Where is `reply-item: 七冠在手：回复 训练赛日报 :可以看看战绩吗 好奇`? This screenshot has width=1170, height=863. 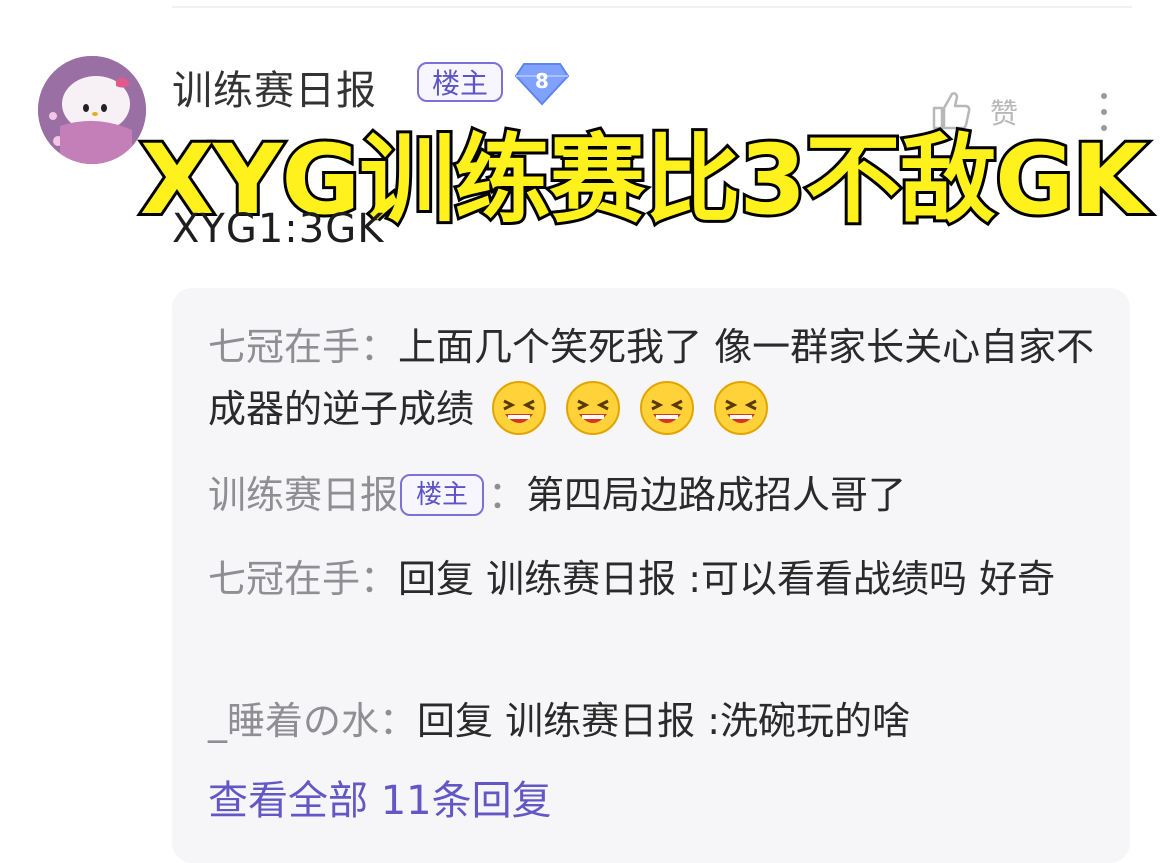
reply-item: 七冠在手：回复 训练赛日报 :可以看看战绩吗 好奇 is located at coordinates (653, 579).